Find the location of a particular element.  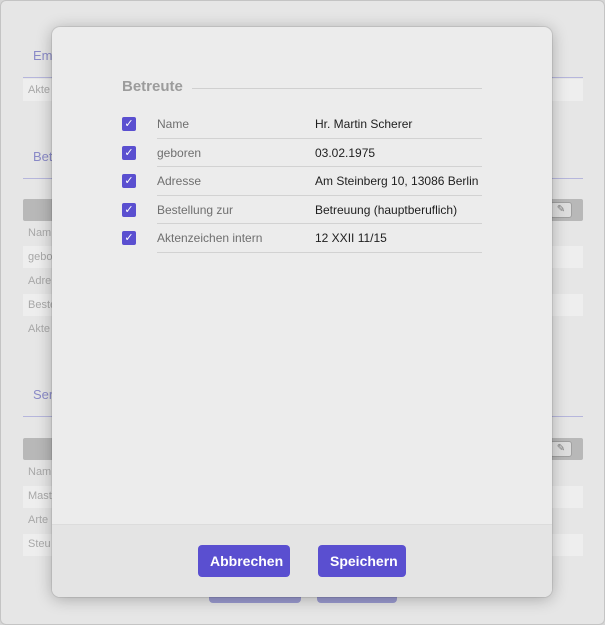

field-label: Name is located at coordinates (173, 124).